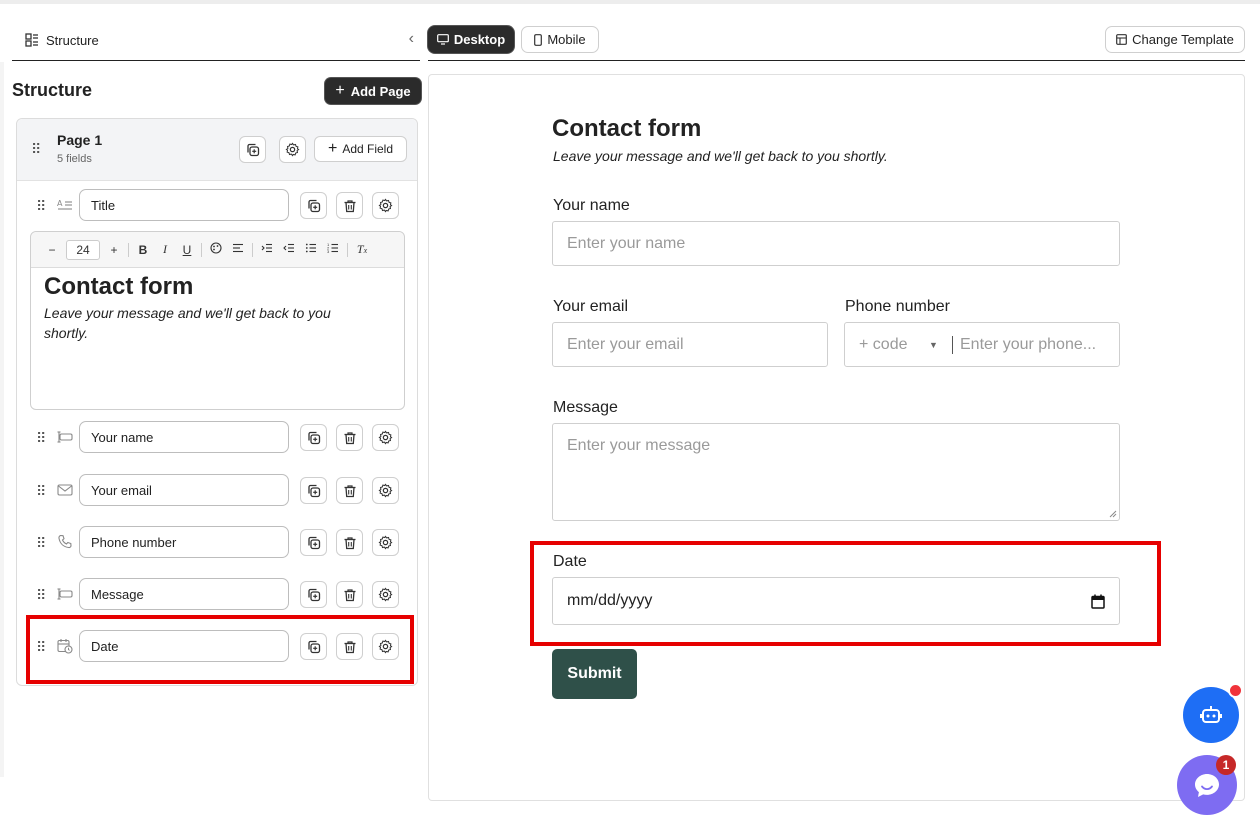  Describe the element at coordinates (184, 594) in the screenshot. I see `field-label-input: Message` at that location.